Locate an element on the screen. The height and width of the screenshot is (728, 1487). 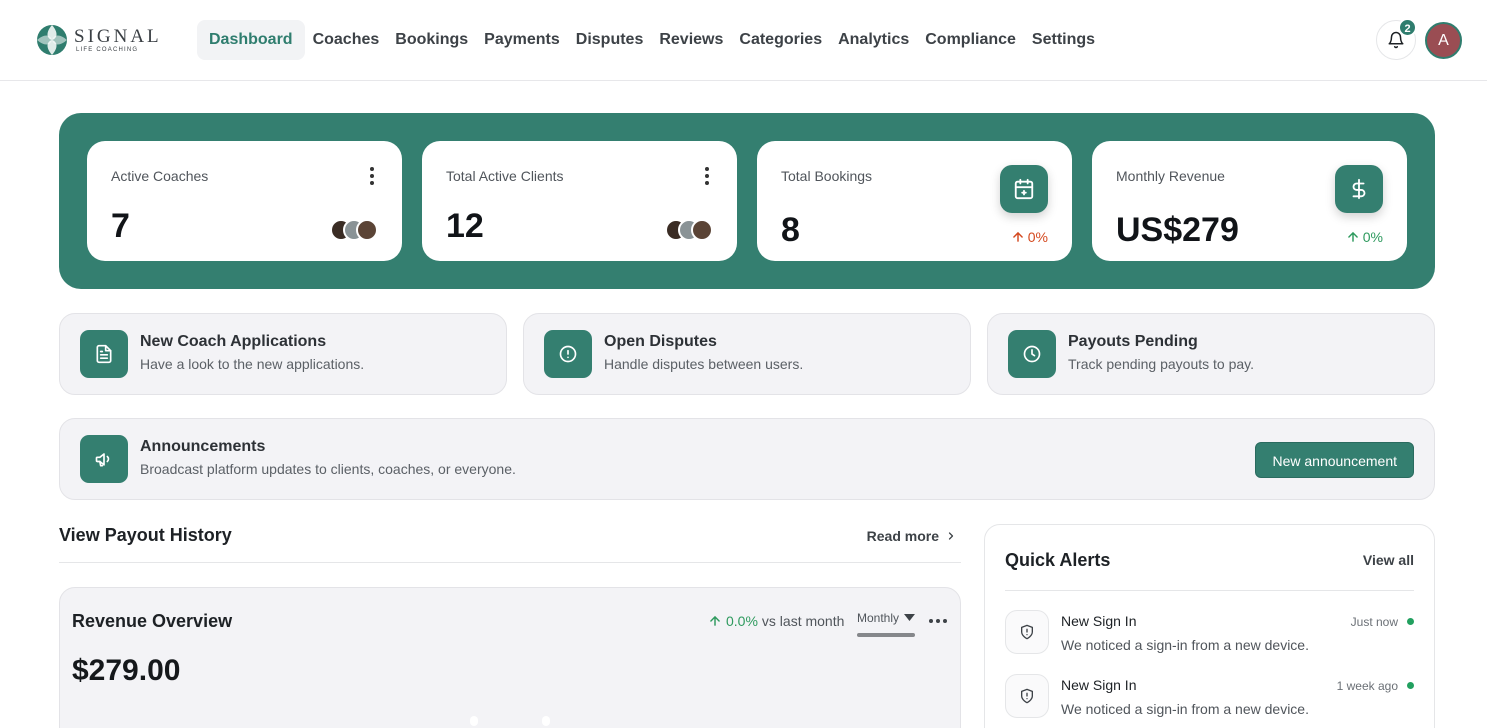
nav-item-disputes: Disputes is located at coordinates (610, 40).